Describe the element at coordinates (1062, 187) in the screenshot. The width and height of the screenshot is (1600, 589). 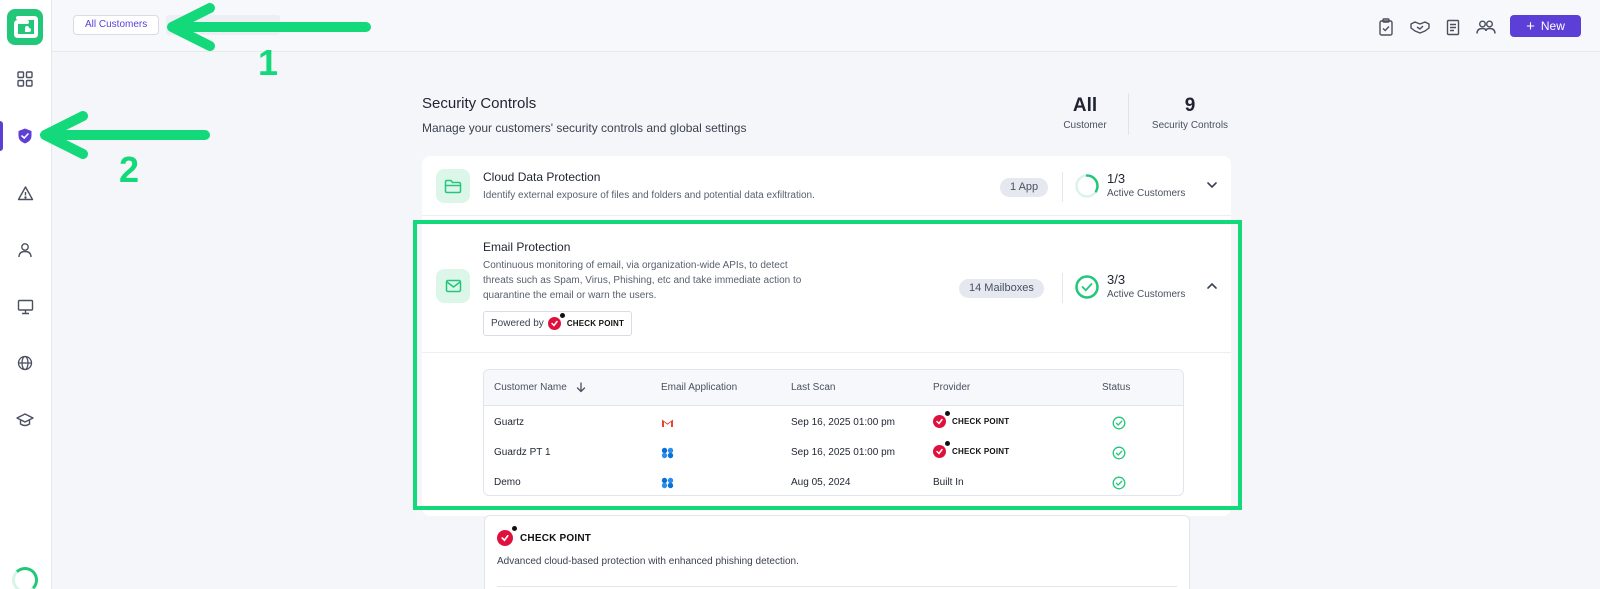
I see `cloud-separator` at that location.